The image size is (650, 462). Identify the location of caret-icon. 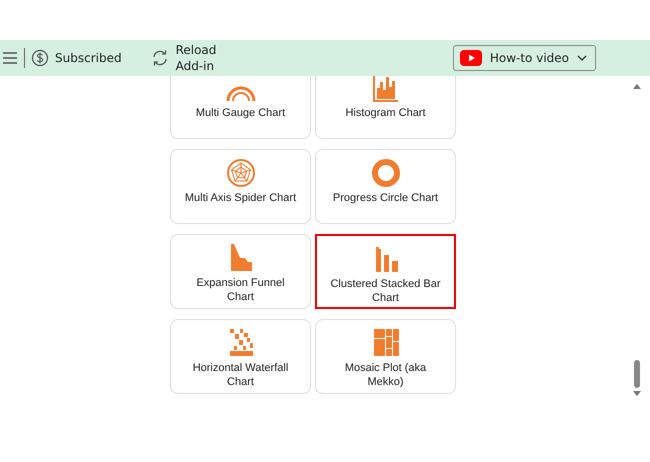
(582, 58).